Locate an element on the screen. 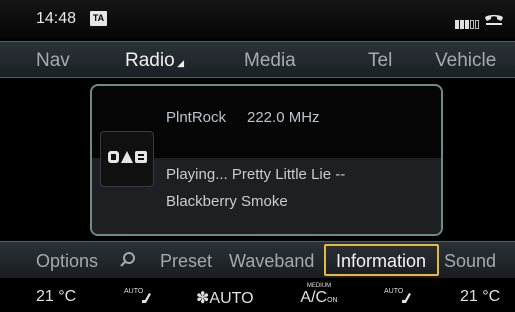 This screenshot has width=515, height=312. menu-item-tel: Tel is located at coordinates (380, 61).